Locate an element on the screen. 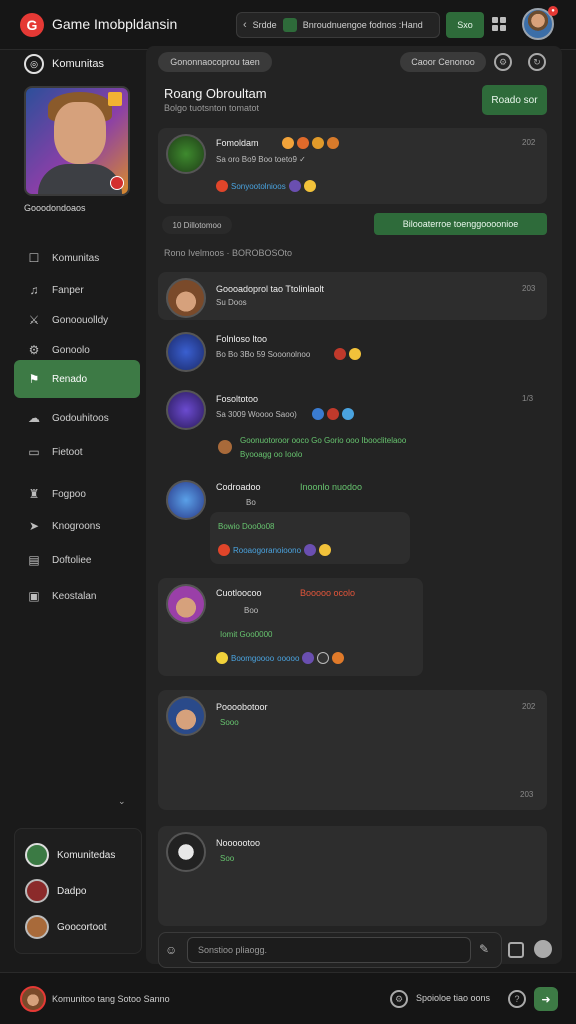 This screenshot has width=576, height=1024. highlight-button: Bilooaterroe toenggoooonioe is located at coordinates (460, 224).